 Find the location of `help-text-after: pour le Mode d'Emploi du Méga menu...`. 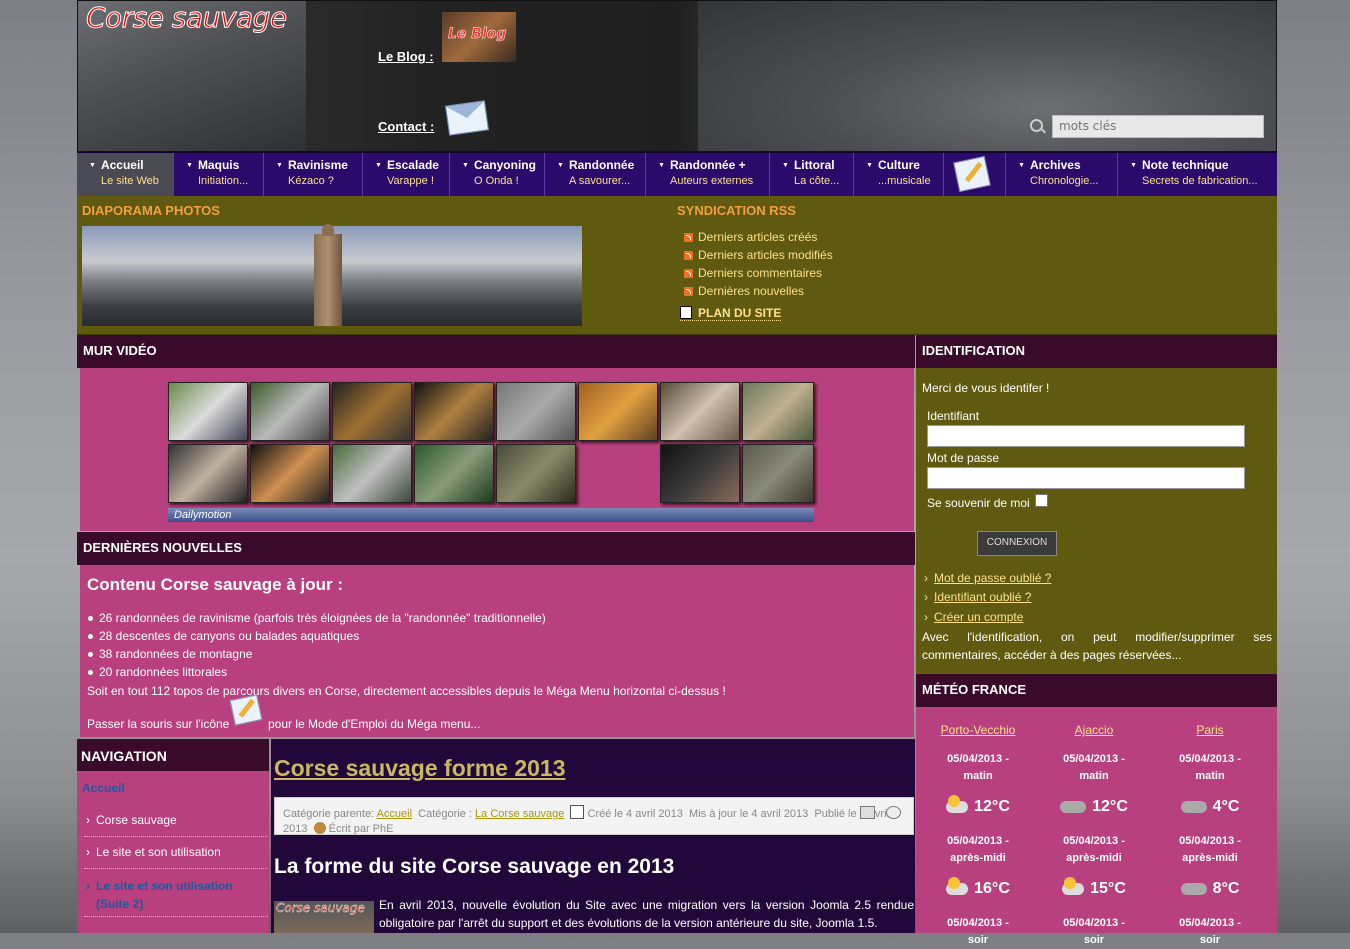

help-text-after: pour le Mode d'Emploi du Méga menu... is located at coordinates (374, 724).